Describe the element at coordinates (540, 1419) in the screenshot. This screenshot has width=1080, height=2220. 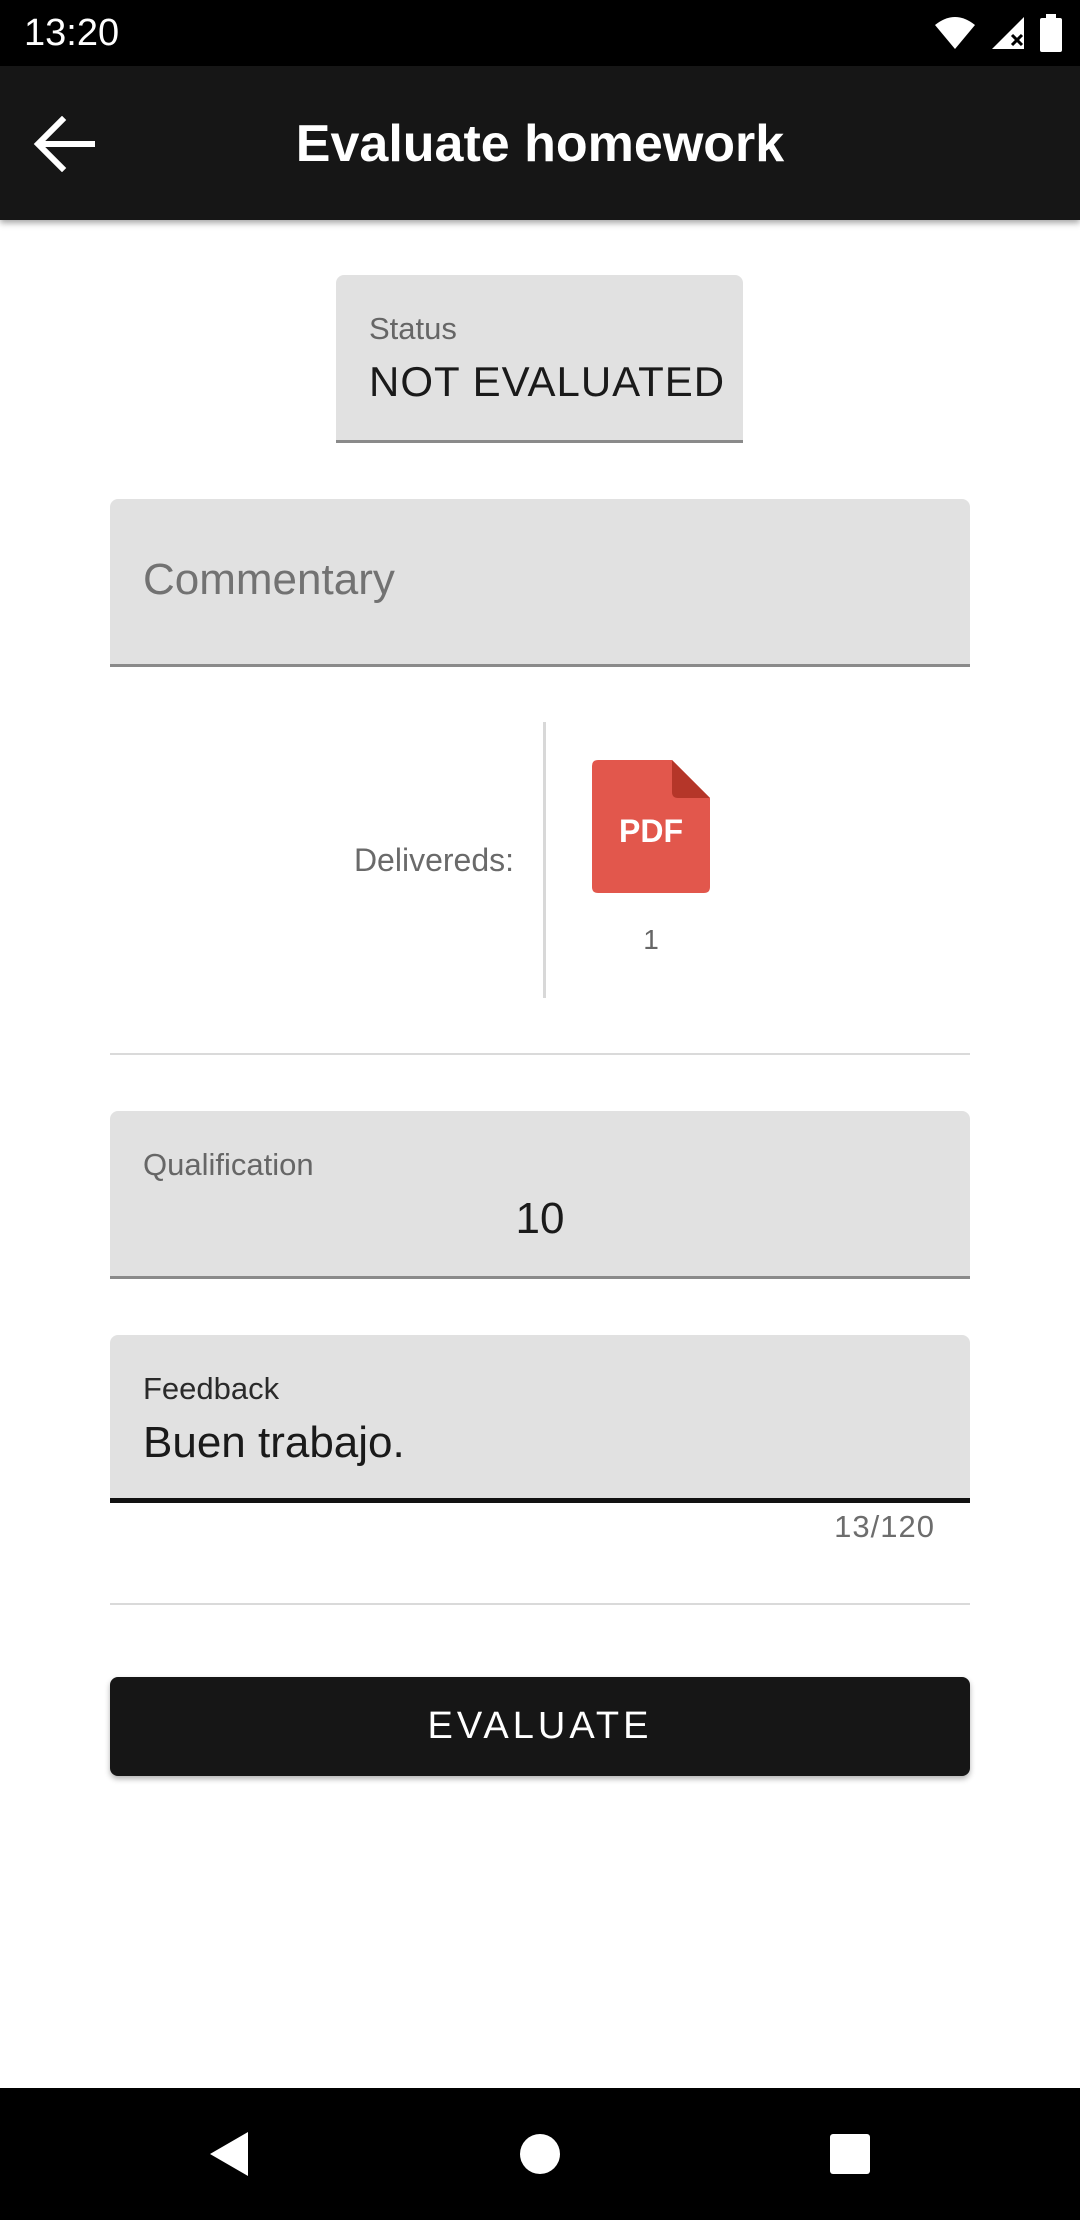
I see `feedback-field: Feedback Buen trabajo.` at that location.